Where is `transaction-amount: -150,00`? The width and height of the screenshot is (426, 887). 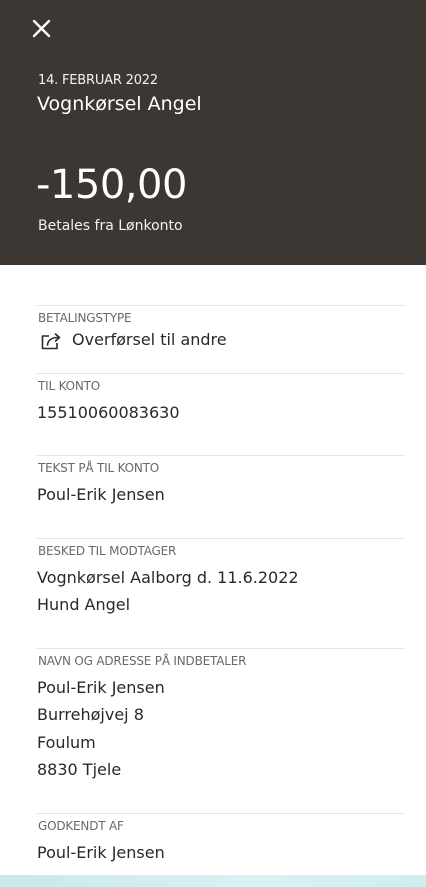 transaction-amount: -150,00 is located at coordinates (111, 185).